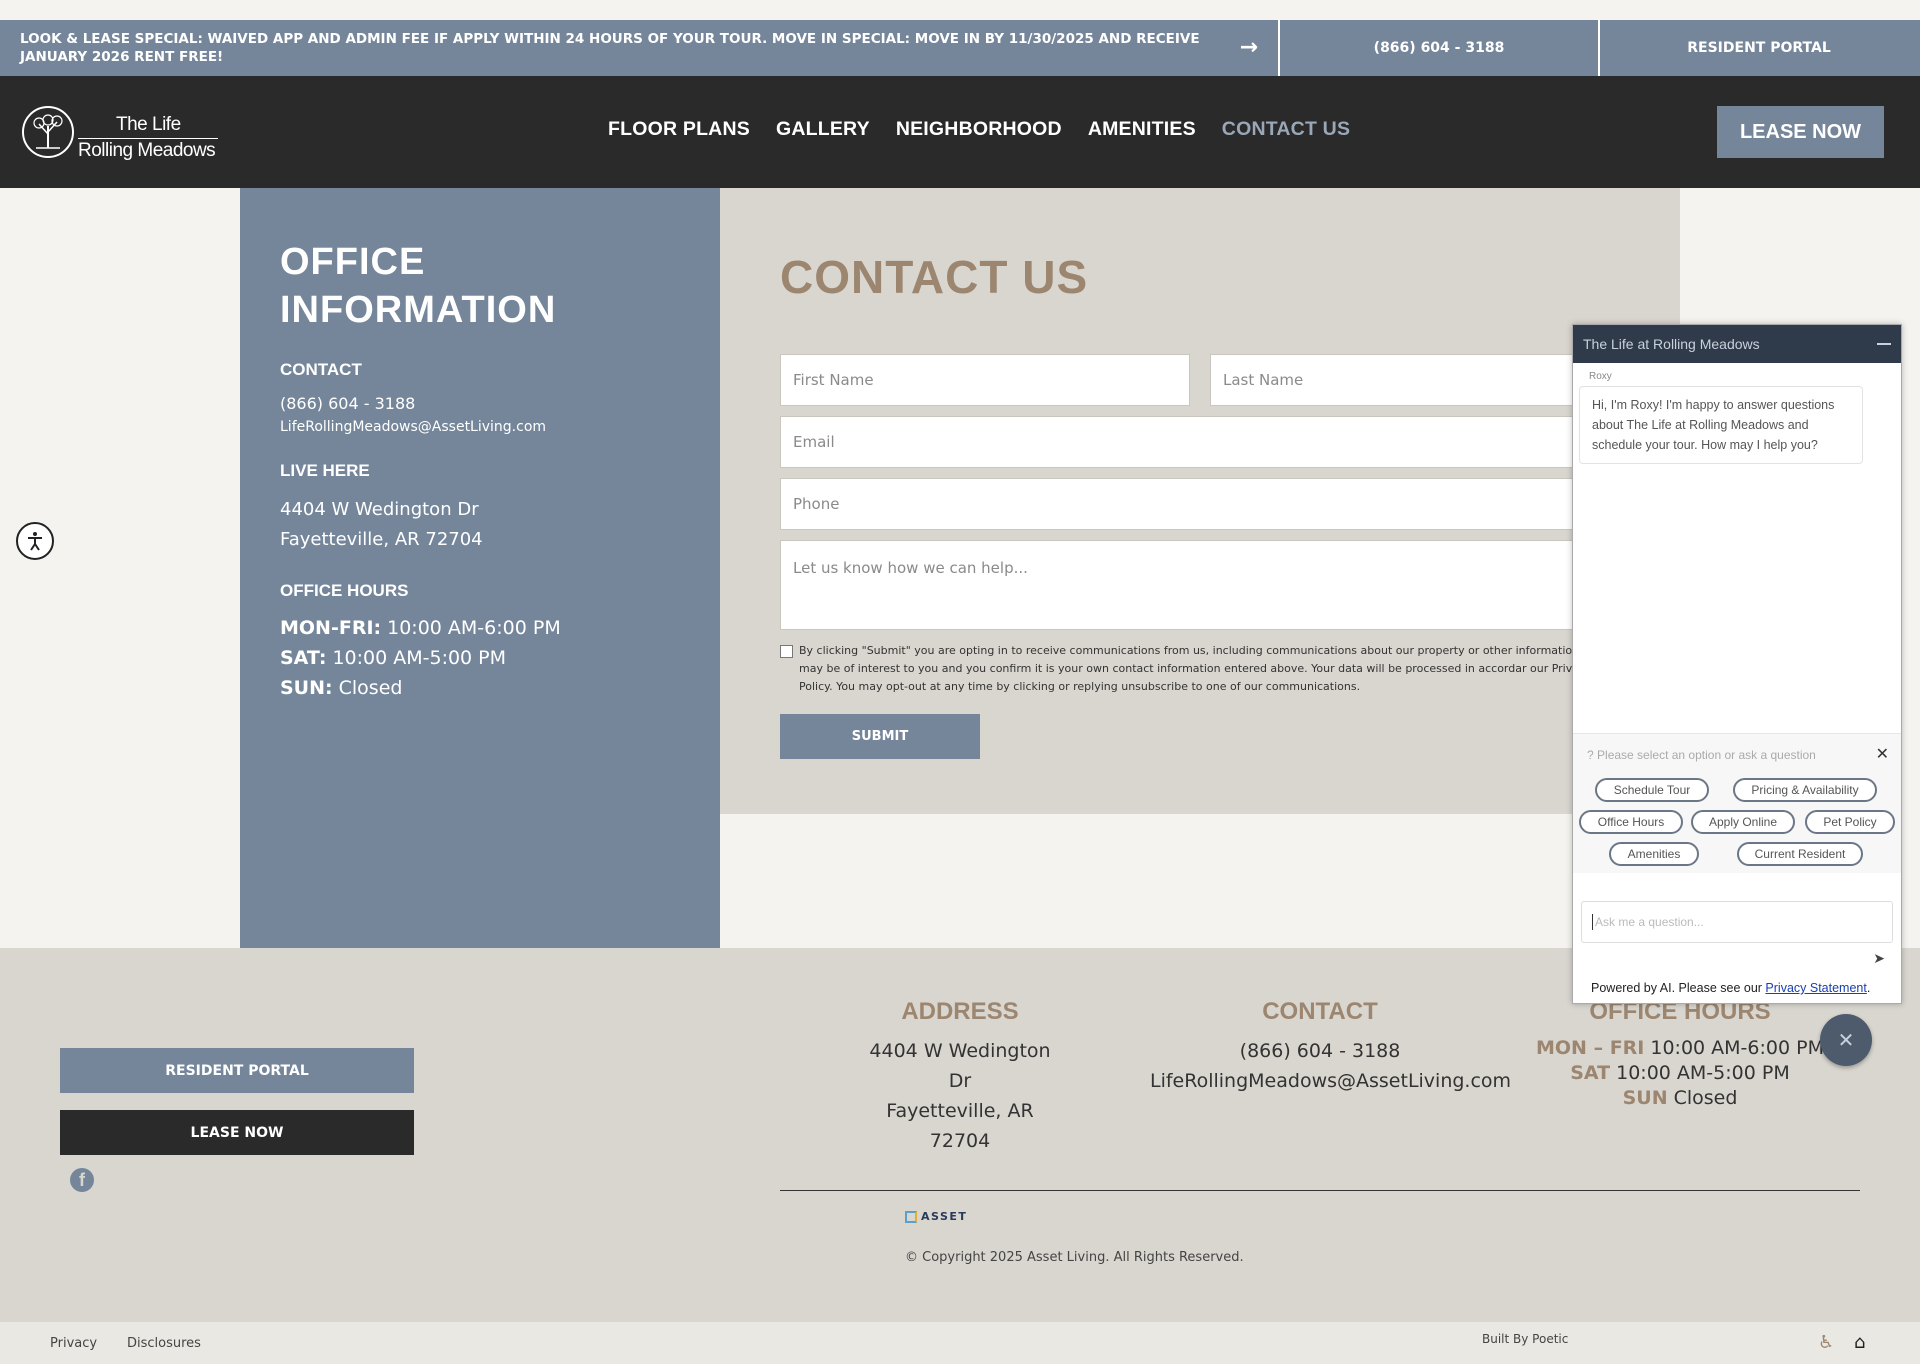  I want to click on office-contact-heading: CONTACT, so click(321, 369).